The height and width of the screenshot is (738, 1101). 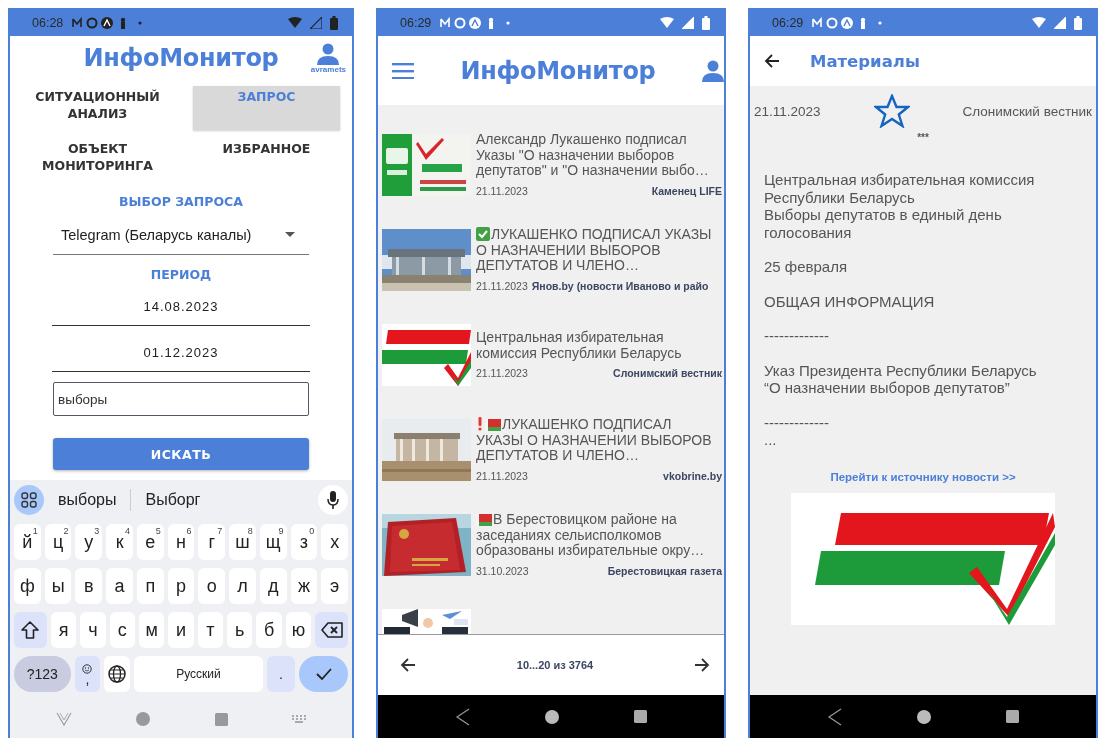 I want to click on space-key: Русский, so click(x=198, y=674).